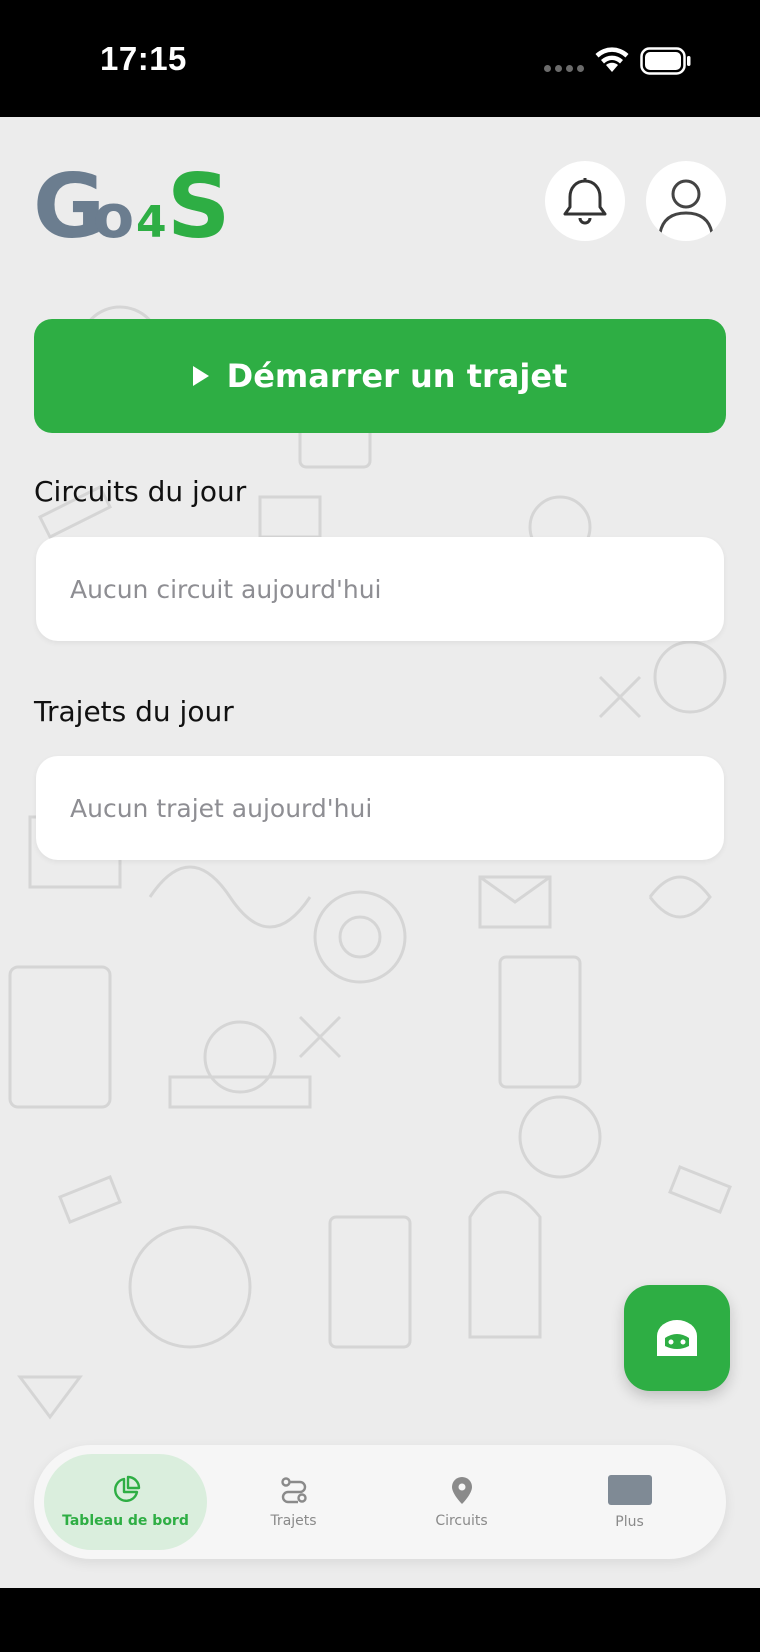 Image resolution: width=760 pixels, height=1652 pixels. Describe the element at coordinates (140, 491) in the screenshot. I see `circuits-section-title: Circuits du jour` at that location.